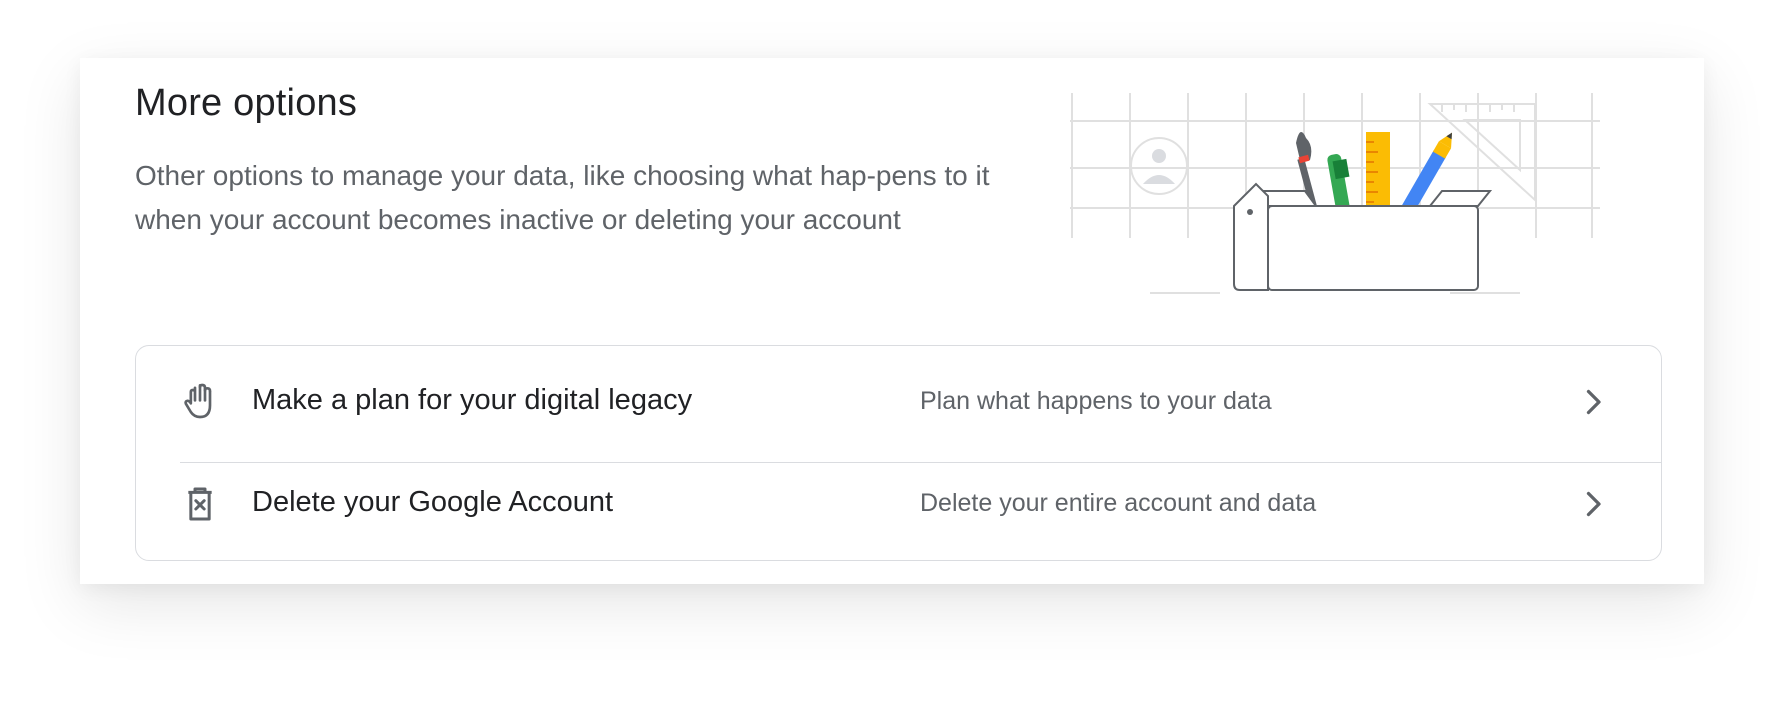 The width and height of the screenshot is (1784, 726). Describe the element at coordinates (433, 502) in the screenshot. I see `delete-account-title: Delete your Google Account` at that location.